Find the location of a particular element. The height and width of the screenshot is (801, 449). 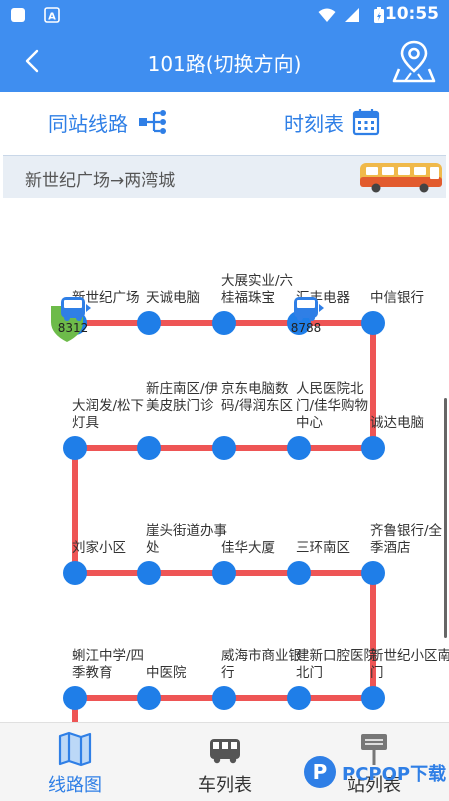

app-bar: 101路(切换方向) is located at coordinates (224, 61).